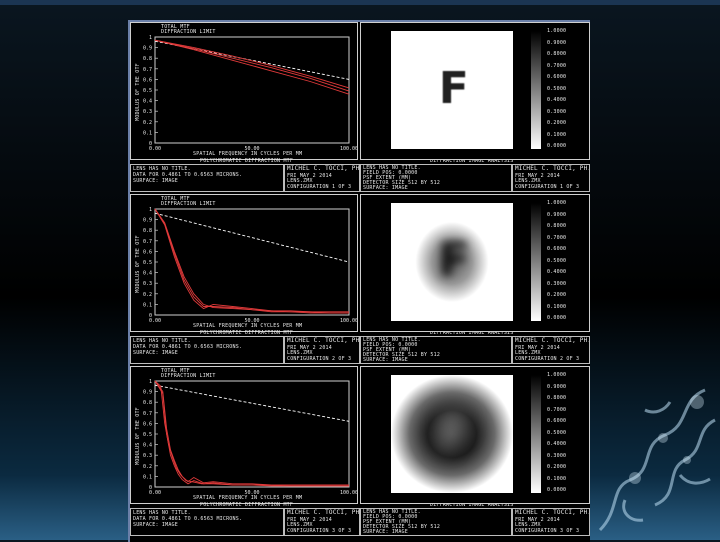 The height and width of the screenshot is (542, 720). I want to click on x-tick-label: 0.00, so click(155, 321).